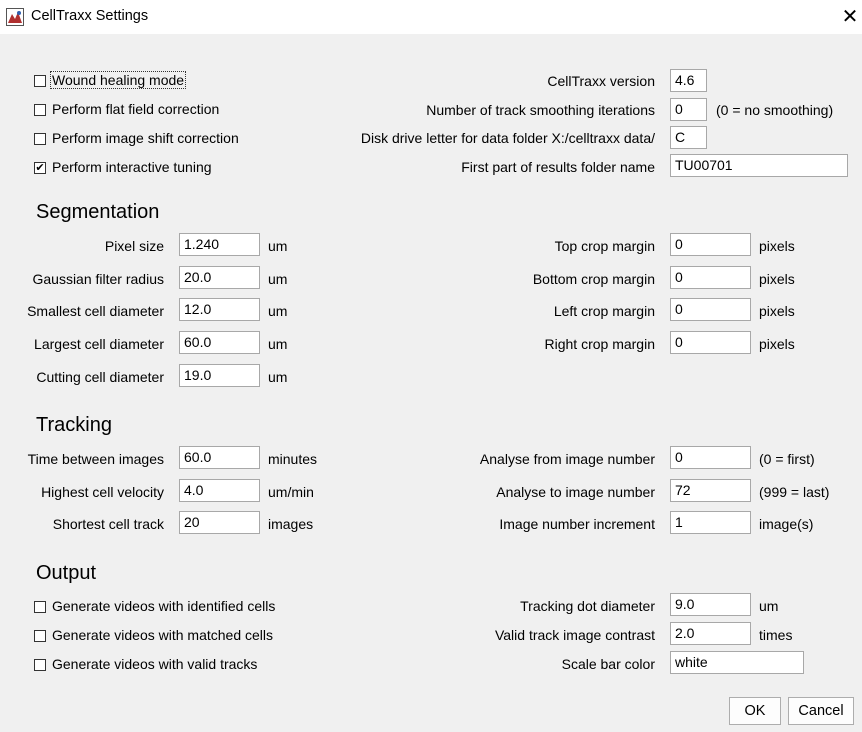  I want to click on shortest-track-field: 20, so click(219, 522).